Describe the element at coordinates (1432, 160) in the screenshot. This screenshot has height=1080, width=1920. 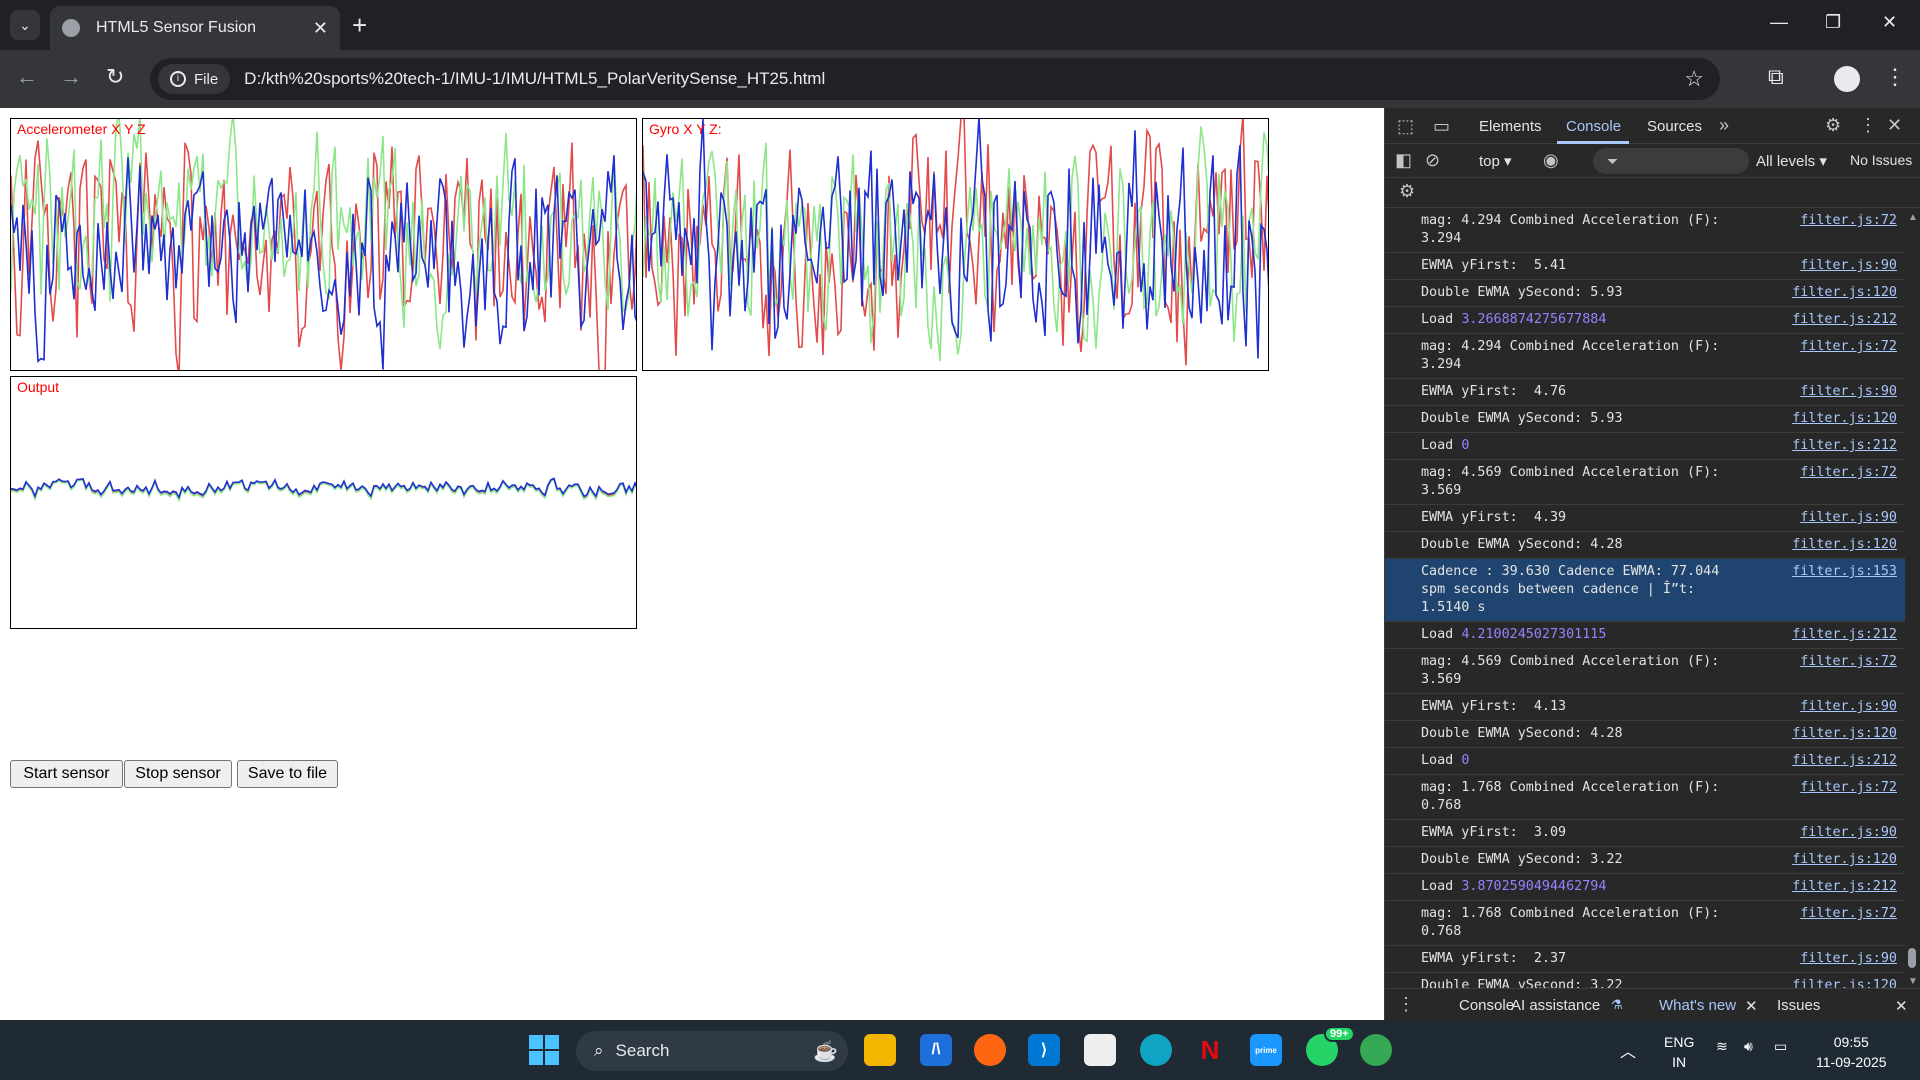
I see `clear-console-icon: ⊘` at that location.